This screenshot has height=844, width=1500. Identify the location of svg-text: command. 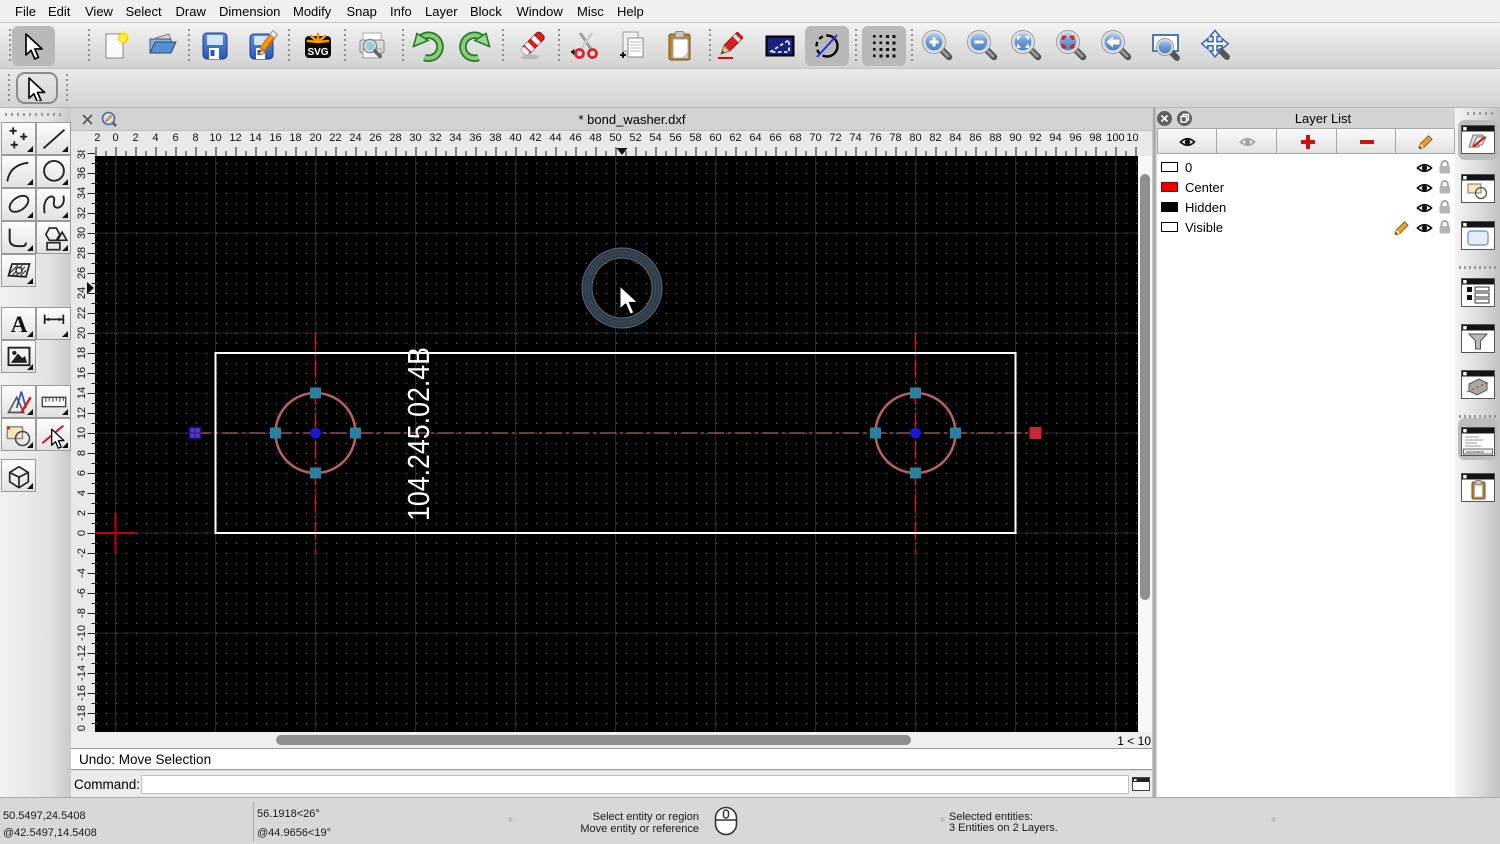
(1475, 451).